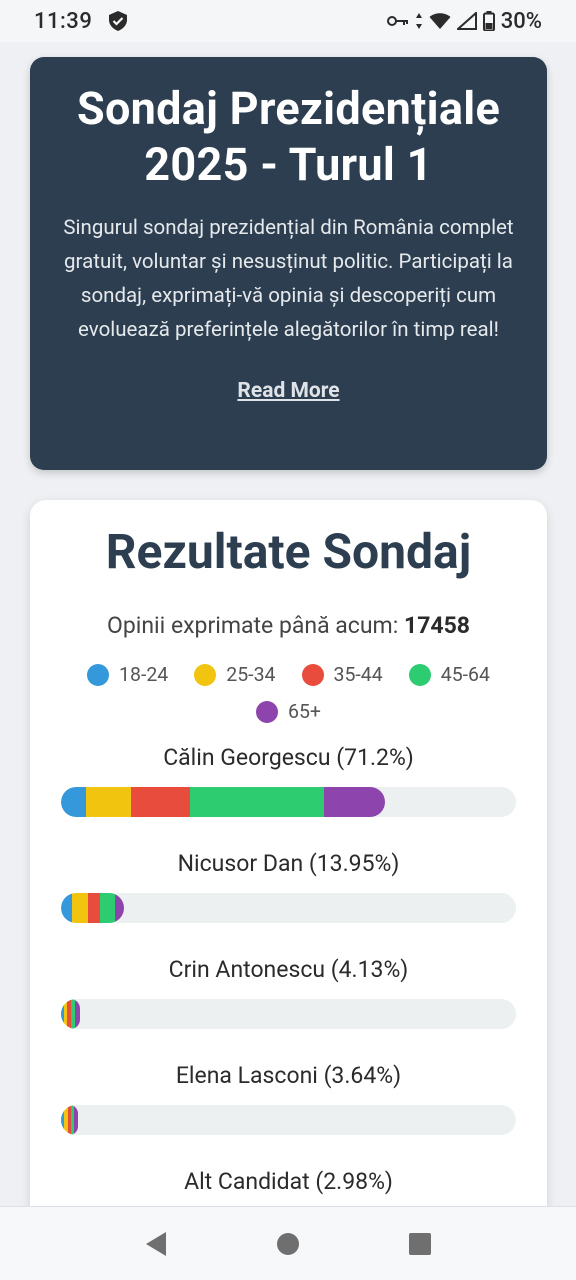 The width and height of the screenshot is (576, 1280). Describe the element at coordinates (304, 711) in the screenshot. I see `legend-label: 65+` at that location.